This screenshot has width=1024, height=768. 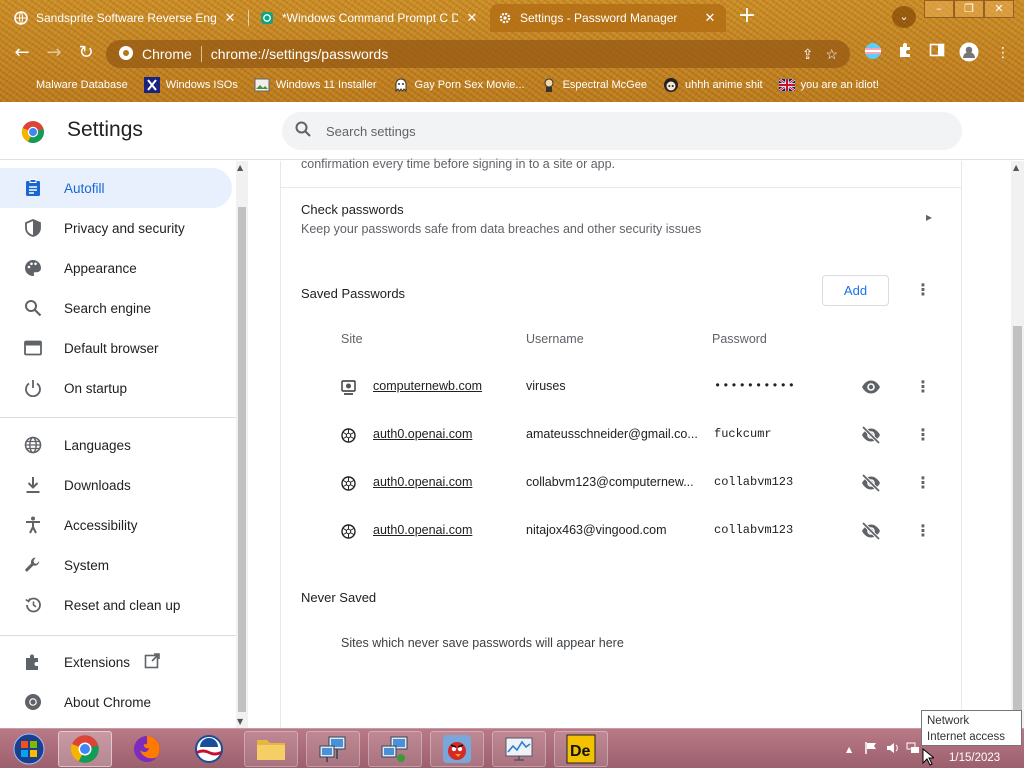 What do you see at coordinates (457, 749) in the screenshot?
I see `taskbar-angry-birds` at bounding box center [457, 749].